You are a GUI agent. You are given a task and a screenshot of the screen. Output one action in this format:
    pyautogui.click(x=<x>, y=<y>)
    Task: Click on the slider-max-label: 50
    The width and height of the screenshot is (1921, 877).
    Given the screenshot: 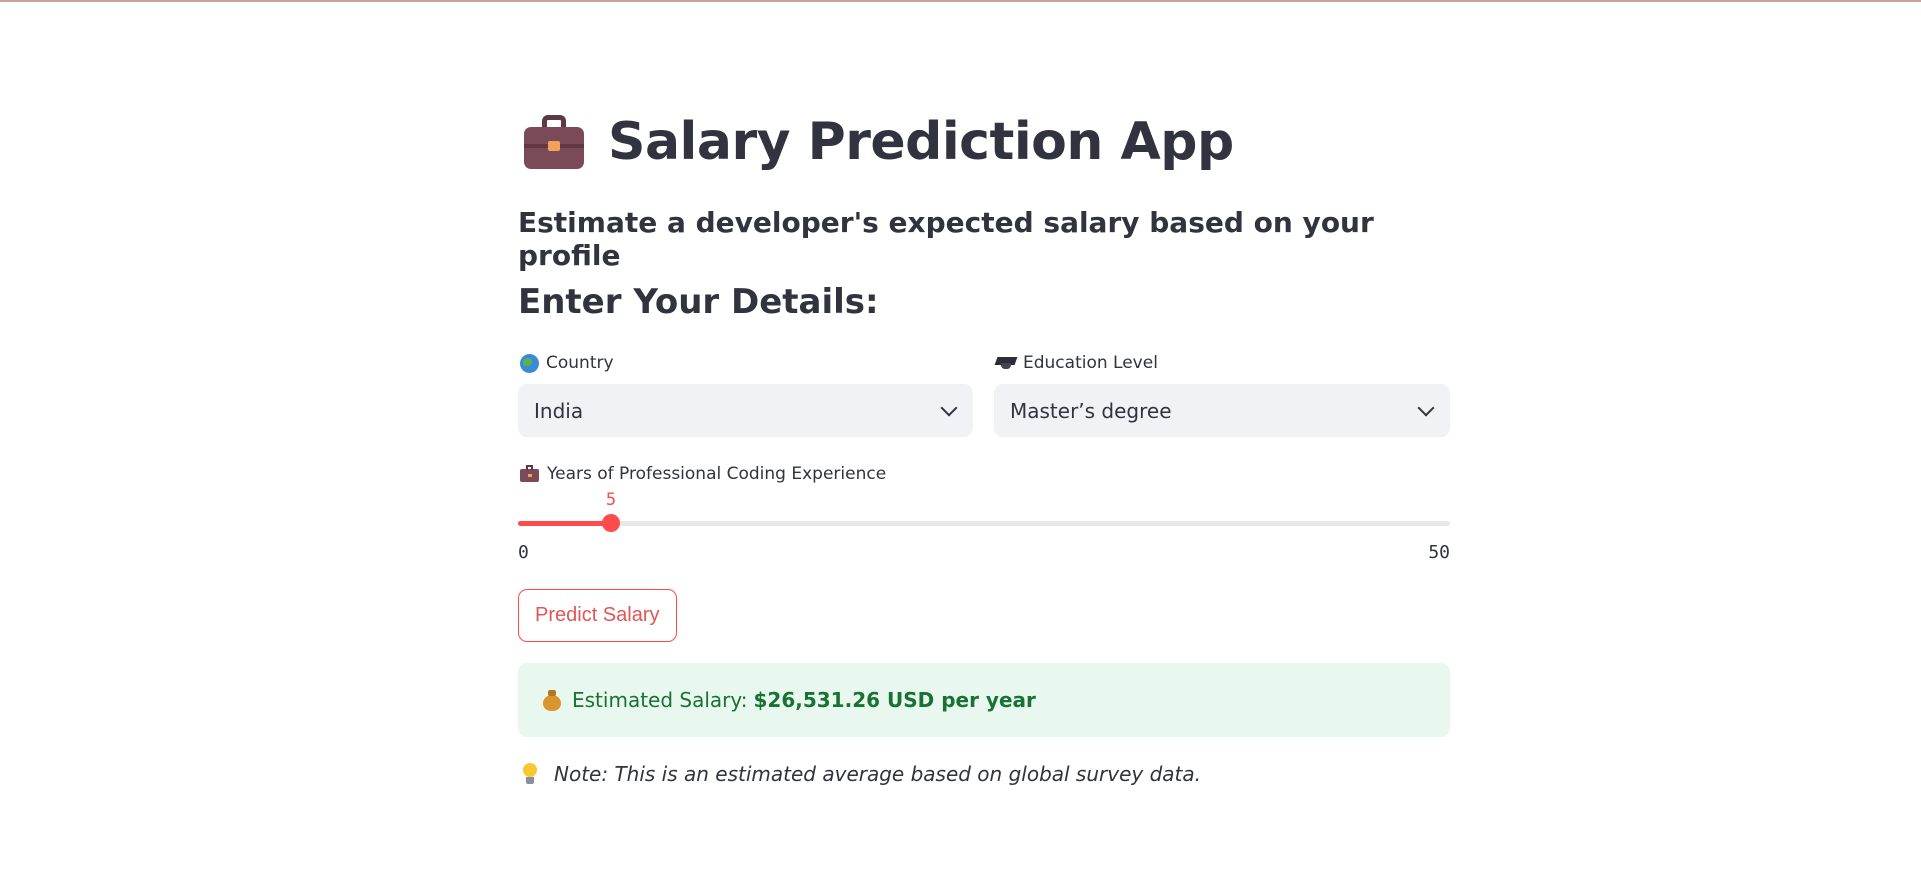 What is the action you would take?
    pyautogui.click(x=1439, y=552)
    